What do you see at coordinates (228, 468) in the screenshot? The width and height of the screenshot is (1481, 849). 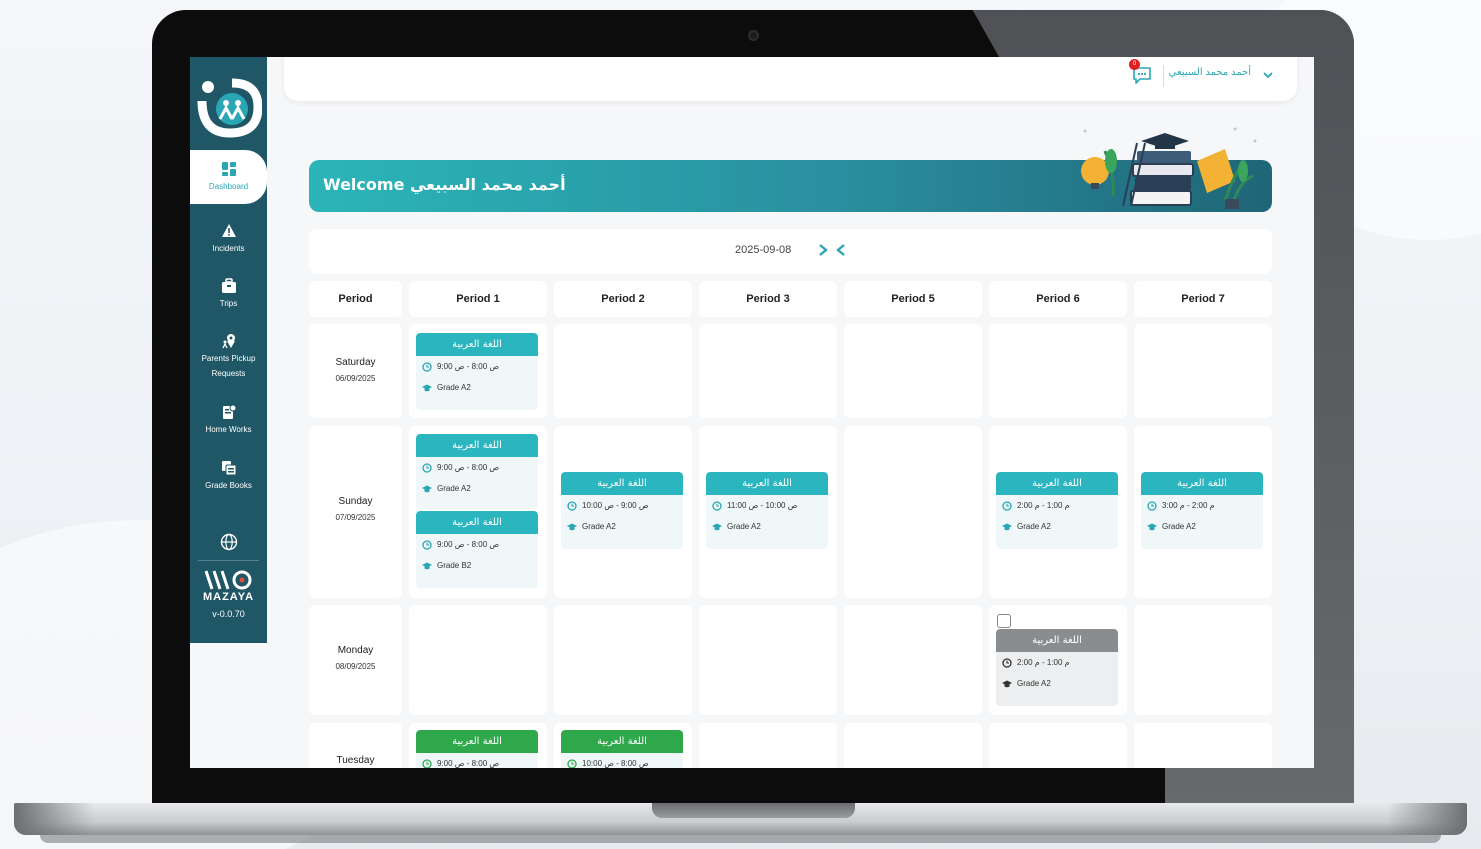 I see `gradebook-icon` at bounding box center [228, 468].